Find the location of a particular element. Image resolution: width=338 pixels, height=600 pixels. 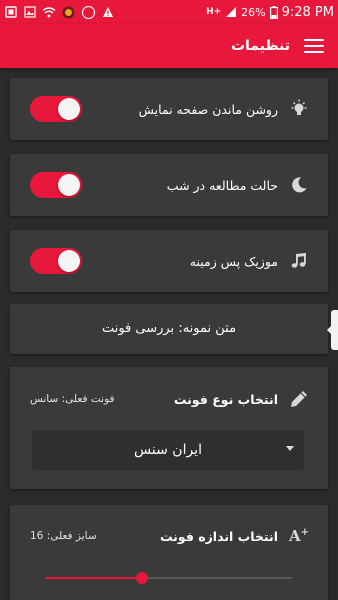

battery-icon is located at coordinates (273, 12).